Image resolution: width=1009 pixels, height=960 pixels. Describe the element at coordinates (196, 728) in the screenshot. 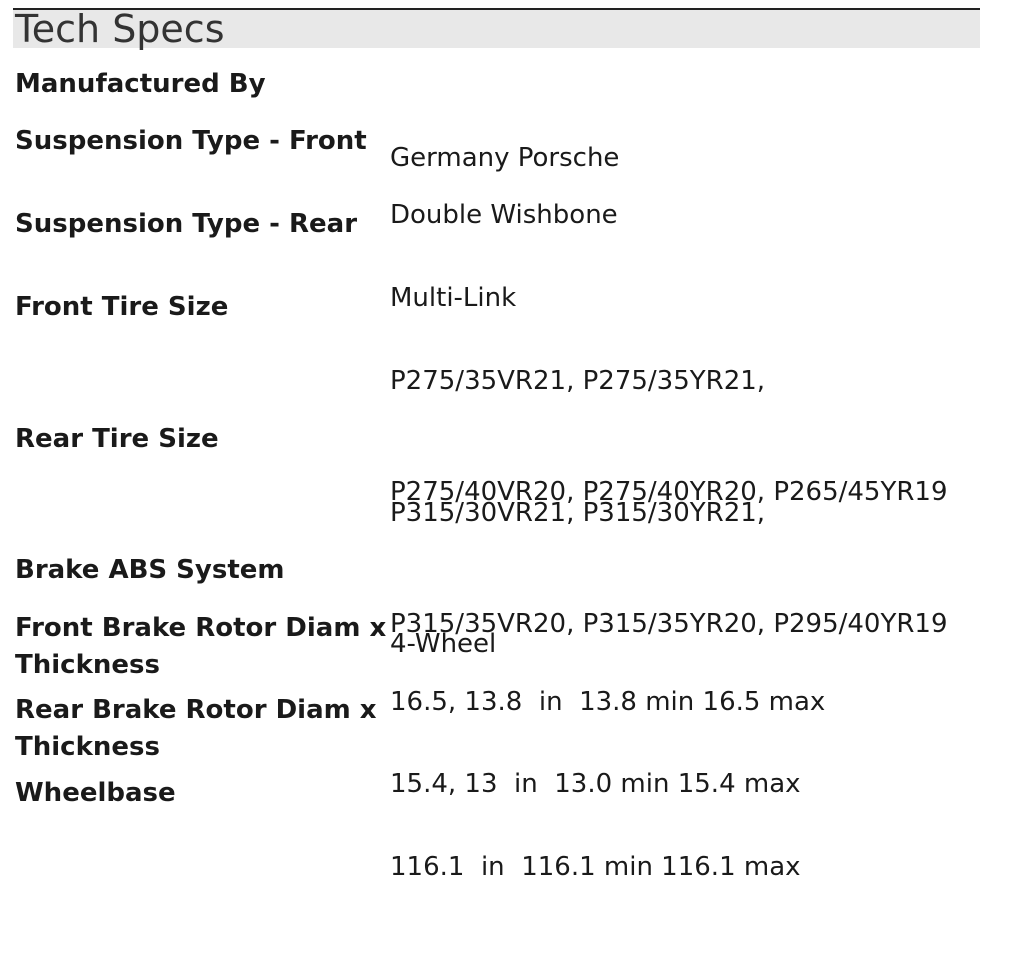

I see `spec-label: Rear Brake Rotor Diam x Thickness` at that location.